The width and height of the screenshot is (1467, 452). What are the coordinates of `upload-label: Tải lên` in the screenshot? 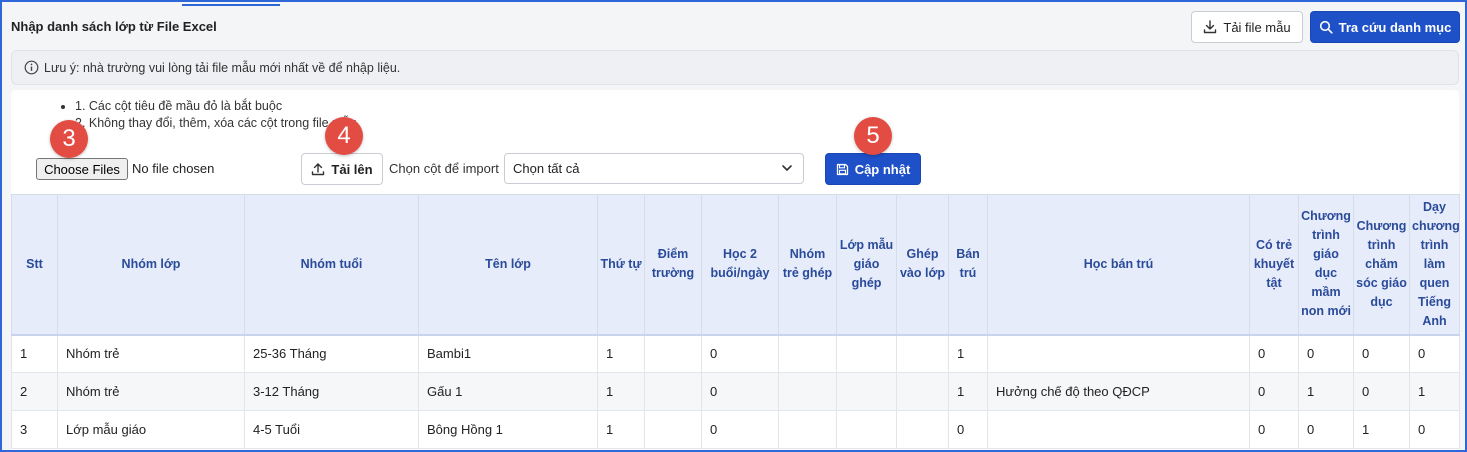 It's located at (352, 169).